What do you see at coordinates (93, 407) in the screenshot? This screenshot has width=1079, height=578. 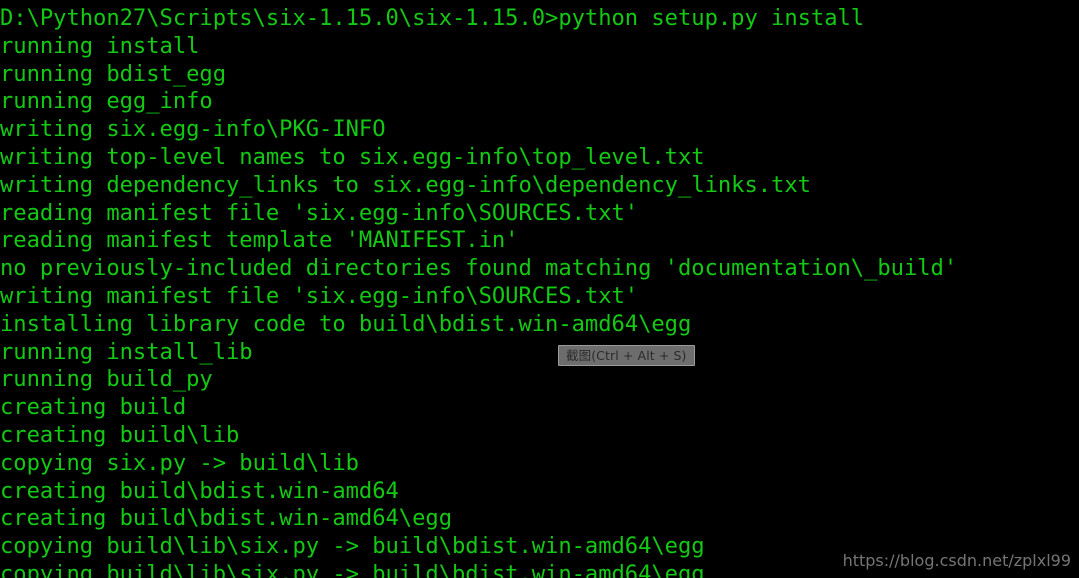 I see `console-output-line: creating build` at bounding box center [93, 407].